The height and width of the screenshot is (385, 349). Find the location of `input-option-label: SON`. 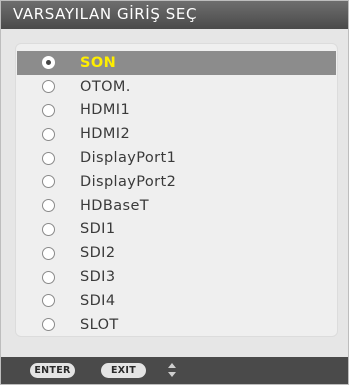

input-option-label: SON is located at coordinates (98, 62).